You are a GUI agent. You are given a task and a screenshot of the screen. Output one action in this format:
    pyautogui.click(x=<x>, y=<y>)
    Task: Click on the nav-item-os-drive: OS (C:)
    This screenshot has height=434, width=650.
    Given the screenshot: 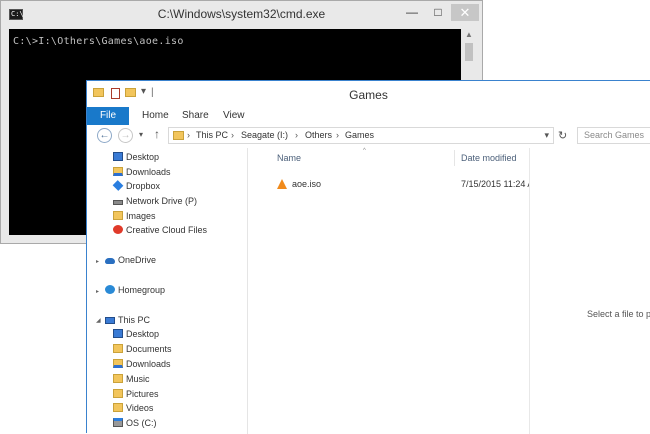 What is the action you would take?
    pyautogui.click(x=135, y=423)
    